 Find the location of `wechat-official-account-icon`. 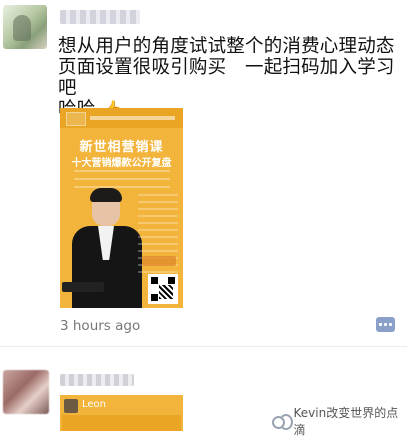

wechat-official-account-icon is located at coordinates (281, 421).